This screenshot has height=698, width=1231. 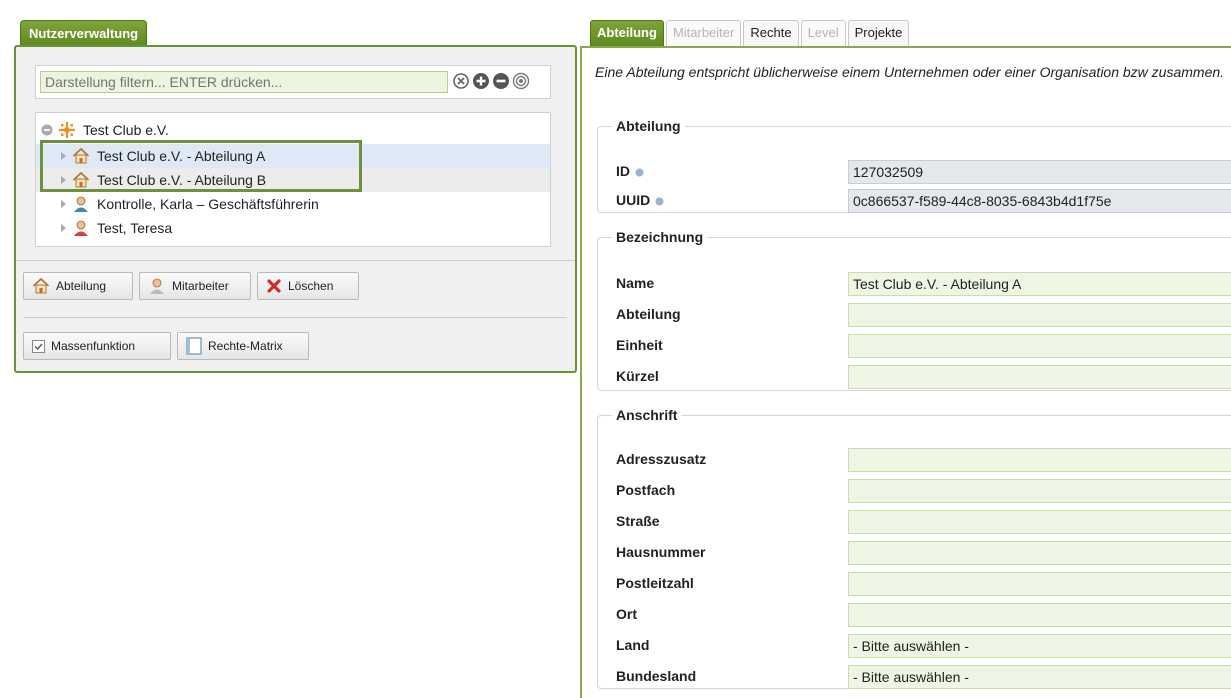 I want to click on ort-row: Ort, so click(x=914, y=615).